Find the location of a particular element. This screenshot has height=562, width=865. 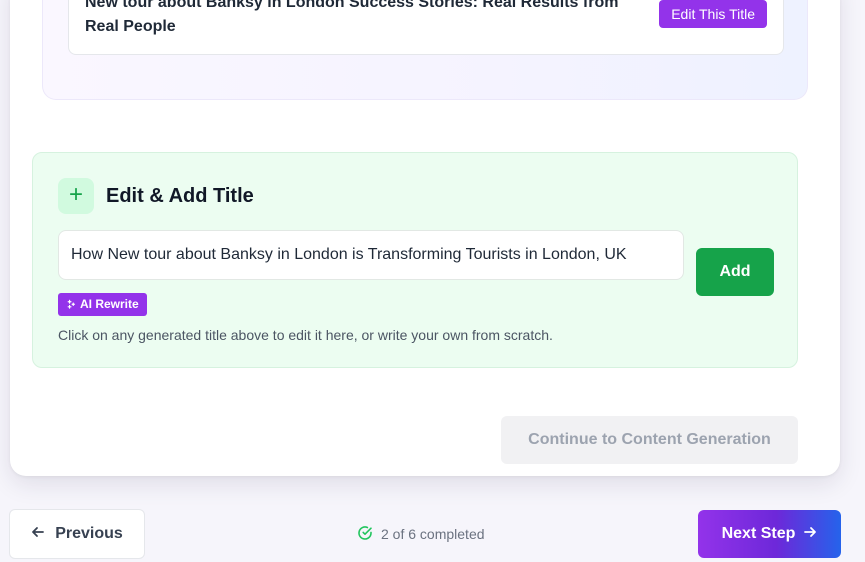

next-step-label: Next Step is located at coordinates (758, 533).